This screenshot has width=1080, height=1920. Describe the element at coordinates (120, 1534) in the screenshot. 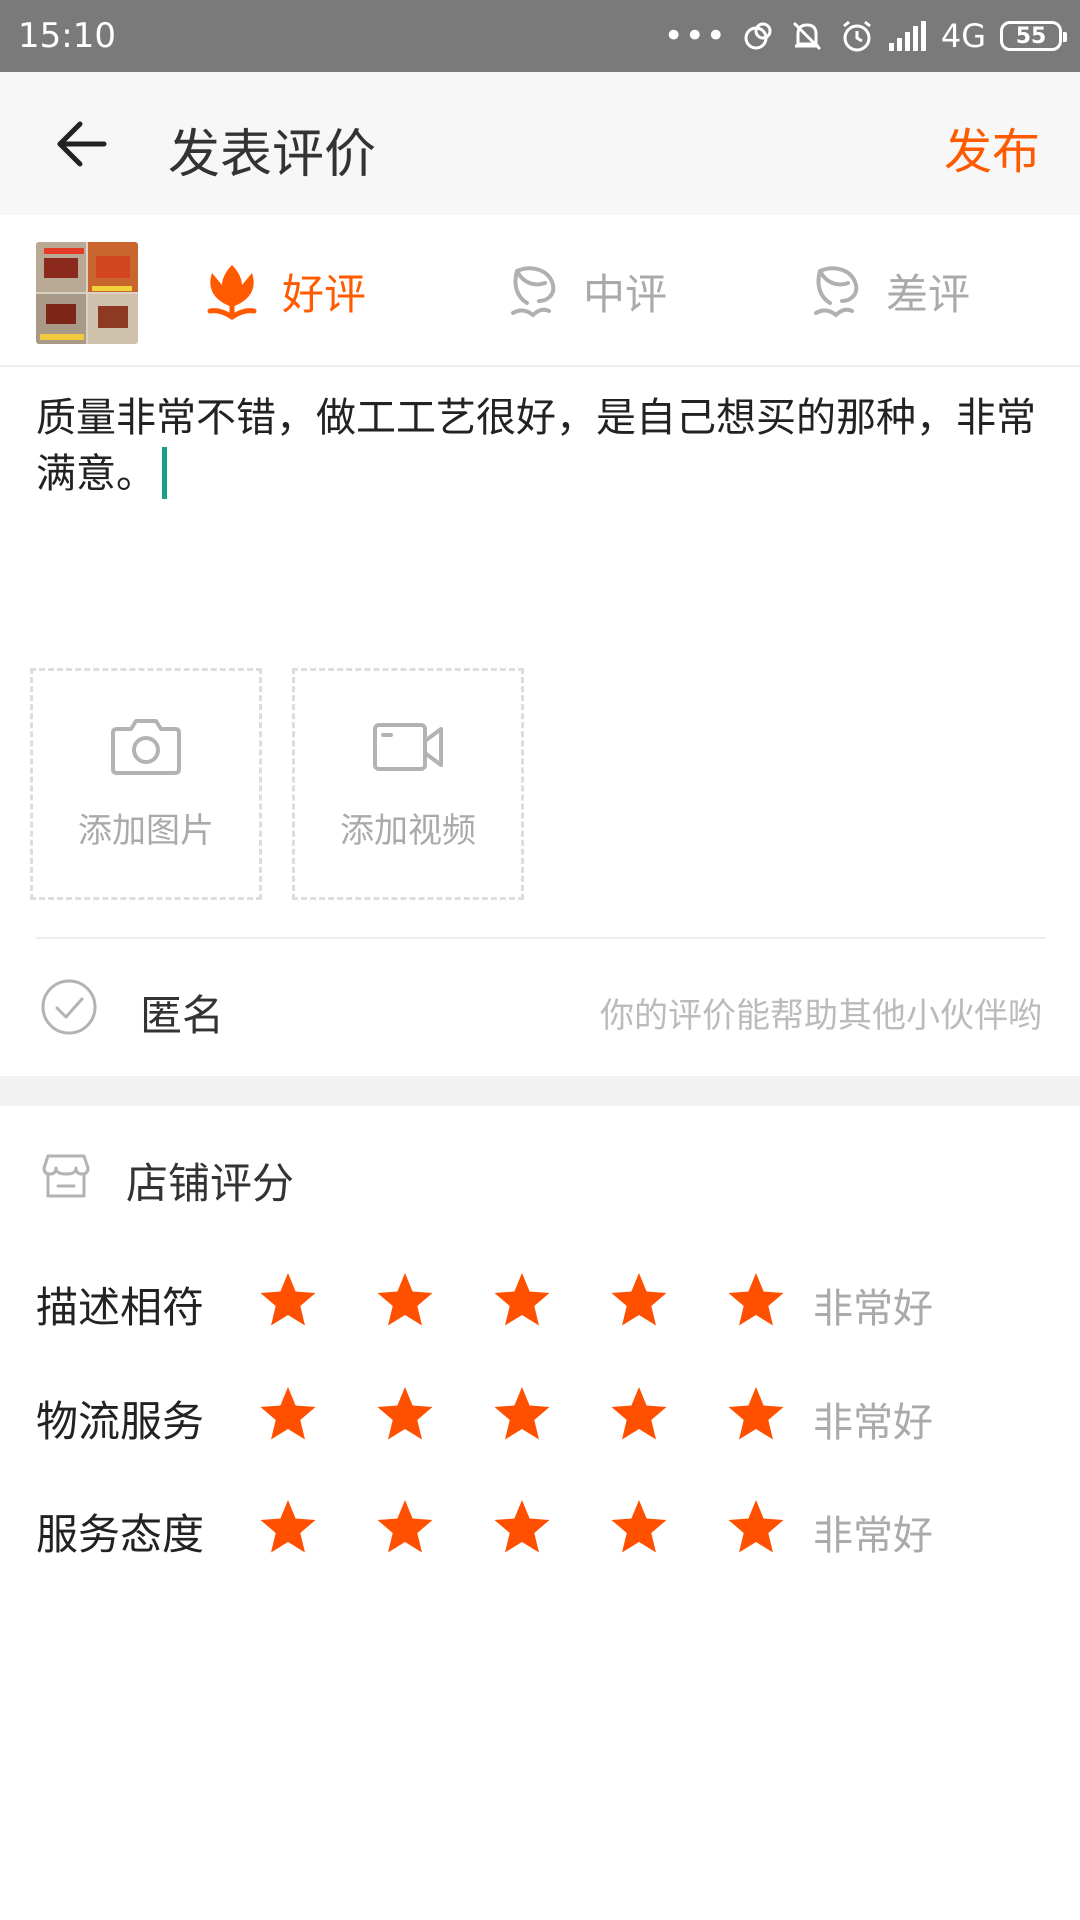

I see `score-row-label: 服务态度` at that location.